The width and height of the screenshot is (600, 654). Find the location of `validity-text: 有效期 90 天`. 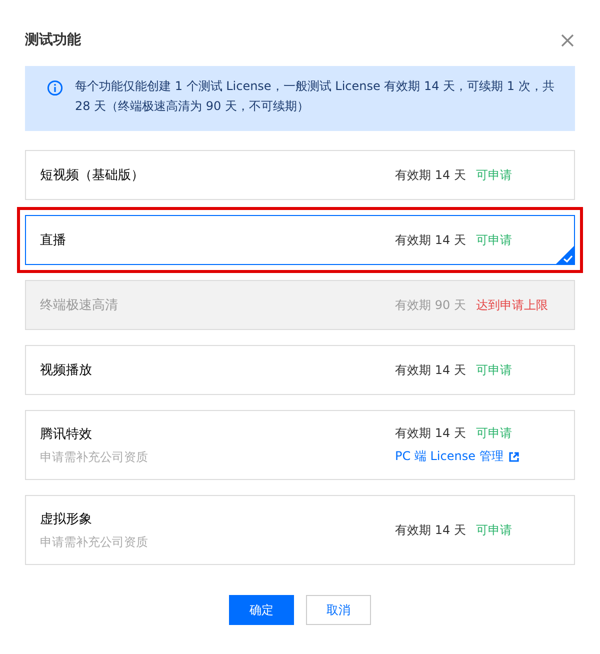

validity-text: 有效期 90 天 is located at coordinates (430, 305).